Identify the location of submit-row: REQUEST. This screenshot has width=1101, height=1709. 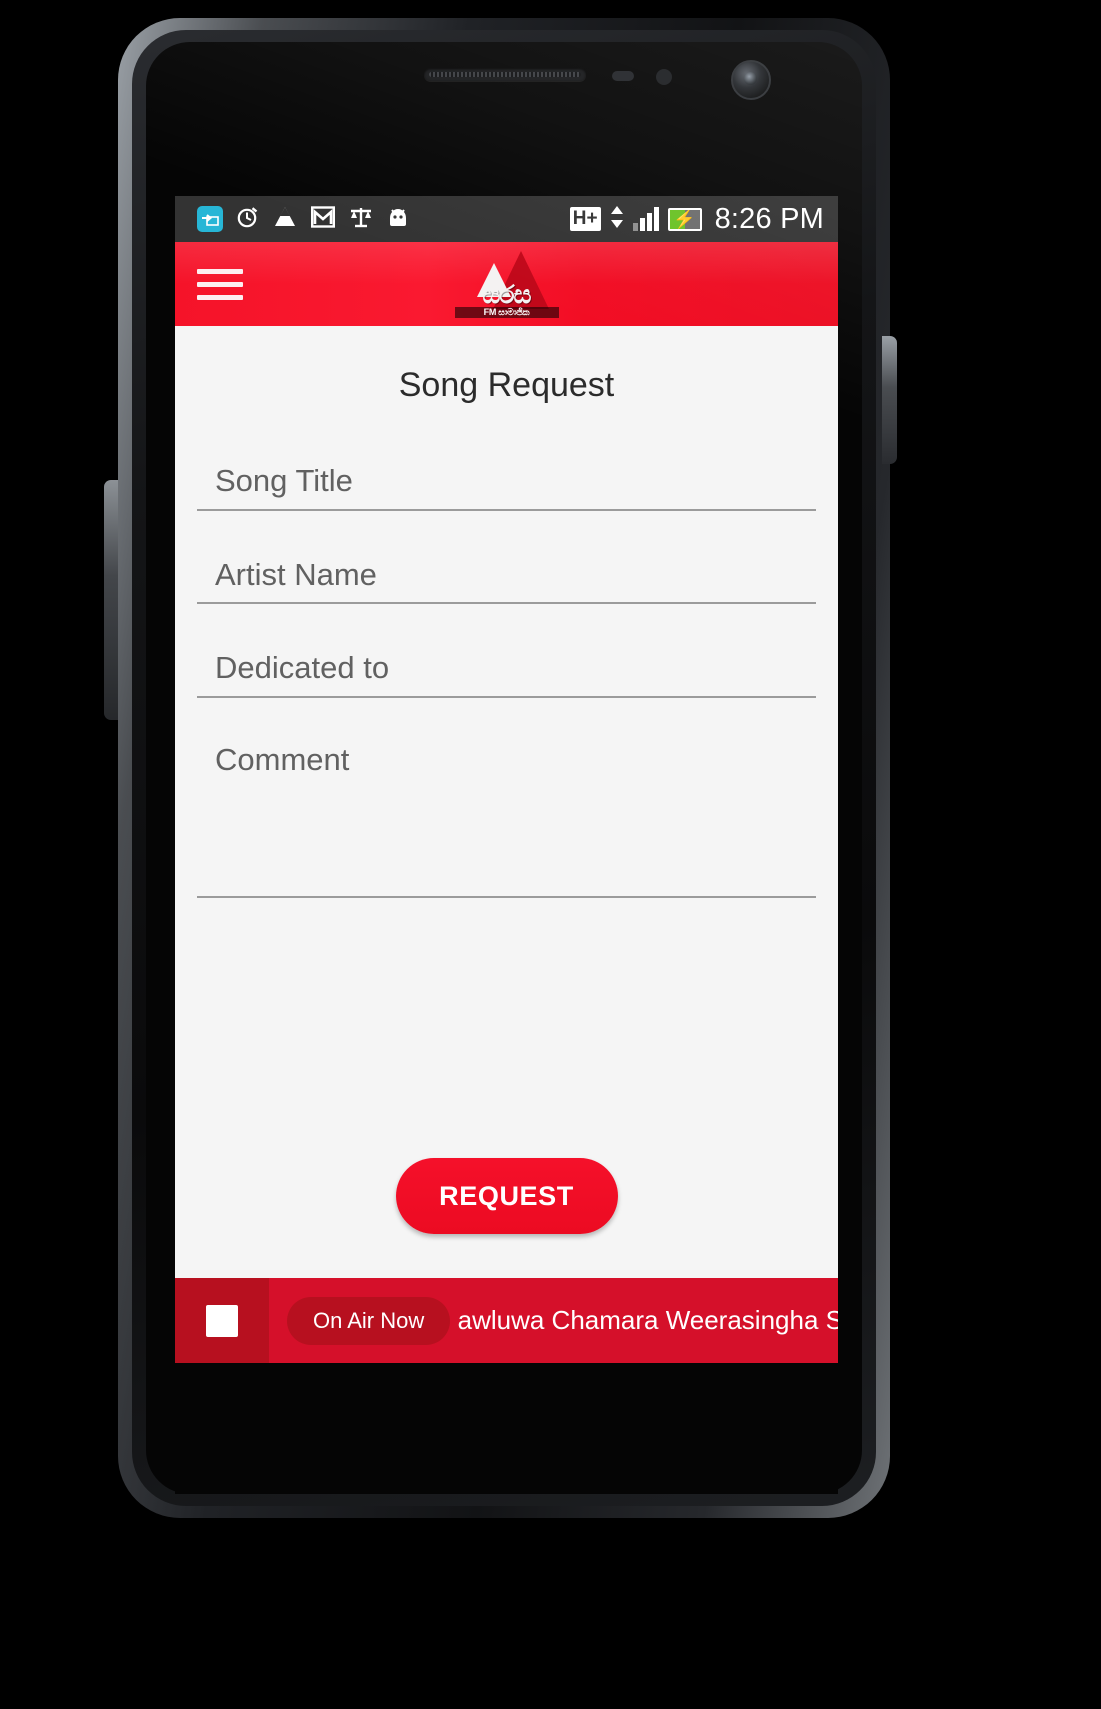
(506, 1196).